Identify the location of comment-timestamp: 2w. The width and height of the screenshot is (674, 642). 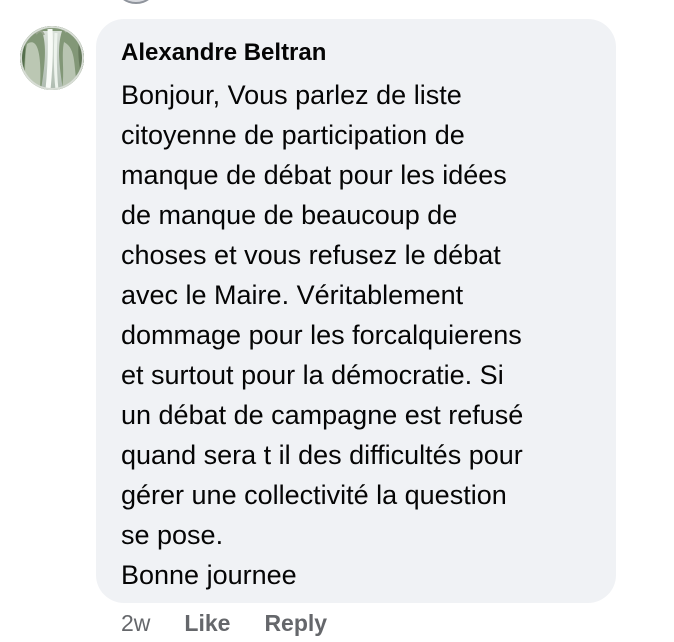
(135, 623).